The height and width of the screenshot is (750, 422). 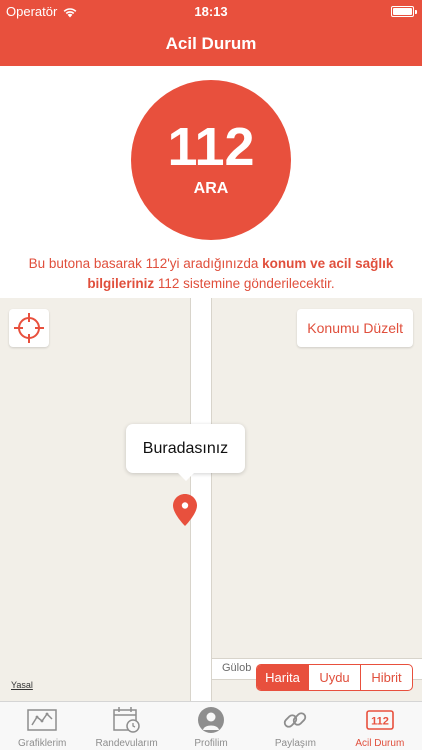 I want to click on crosshair-icon, so click(x=29, y=328).